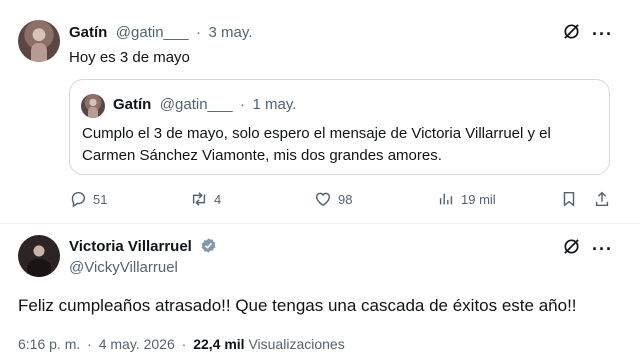 The image size is (640, 356). Describe the element at coordinates (446, 199) in the screenshot. I see `views-chart-icon` at that location.